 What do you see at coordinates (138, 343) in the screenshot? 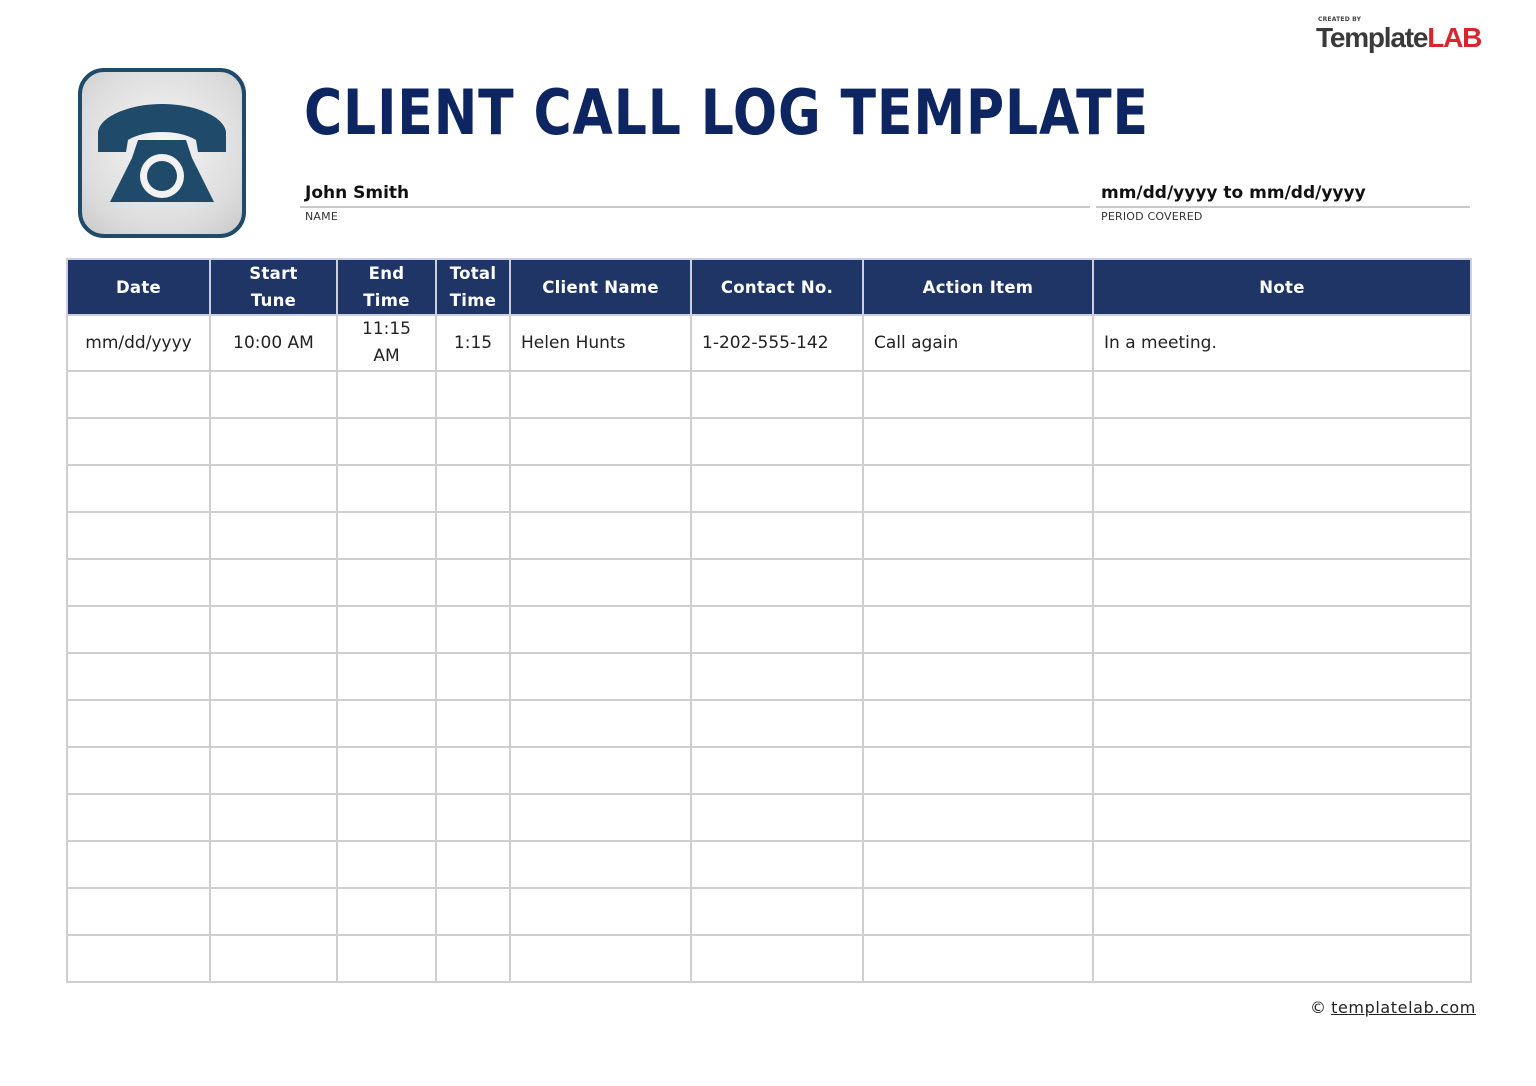
I see `cell-date: mm/dd/yyyy` at bounding box center [138, 343].